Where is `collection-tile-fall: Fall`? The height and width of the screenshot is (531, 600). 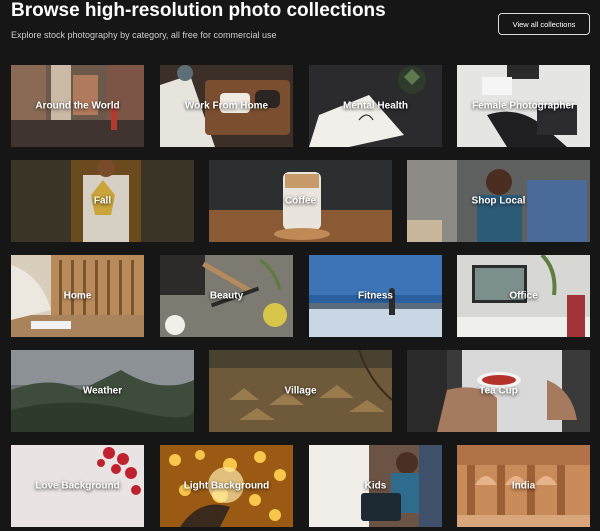
collection-tile-fall: Fall is located at coordinates (102, 201).